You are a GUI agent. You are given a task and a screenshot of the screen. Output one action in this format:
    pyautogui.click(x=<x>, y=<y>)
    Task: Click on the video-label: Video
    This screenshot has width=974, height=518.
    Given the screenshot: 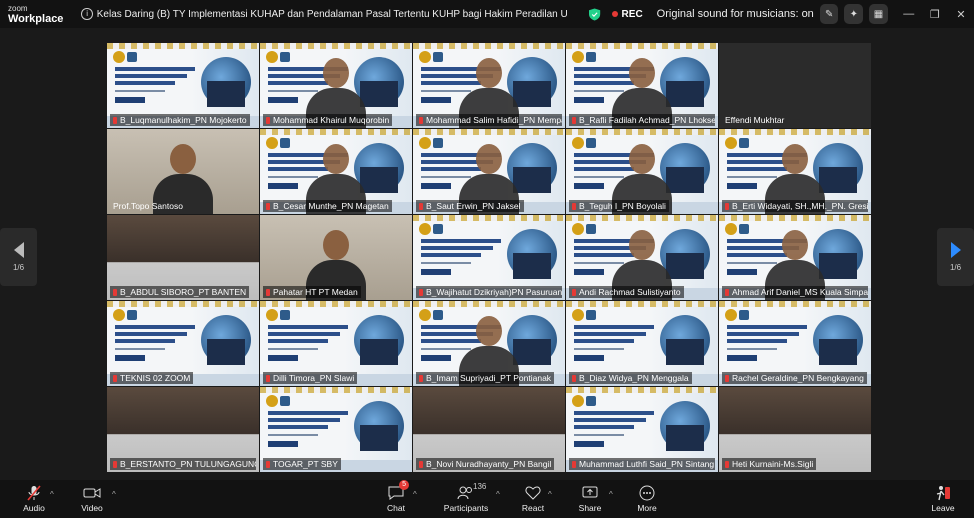 What is the action you would take?
    pyautogui.click(x=92, y=508)
    